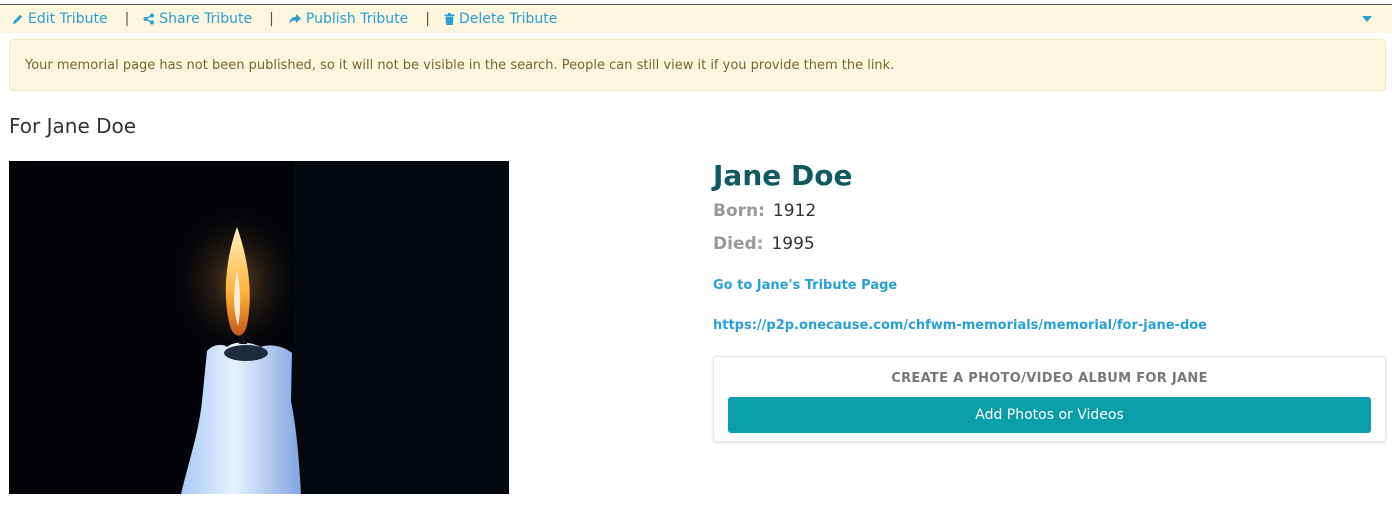 This screenshot has width=1392, height=505. Describe the element at coordinates (18, 19) in the screenshot. I see `pencil-icon` at that location.